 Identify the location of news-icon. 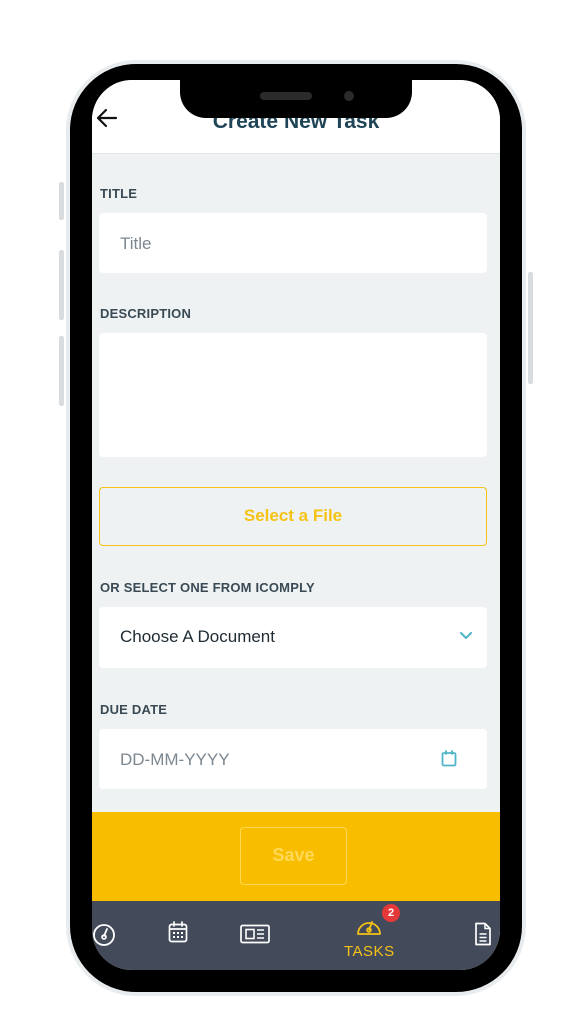
(255, 934).